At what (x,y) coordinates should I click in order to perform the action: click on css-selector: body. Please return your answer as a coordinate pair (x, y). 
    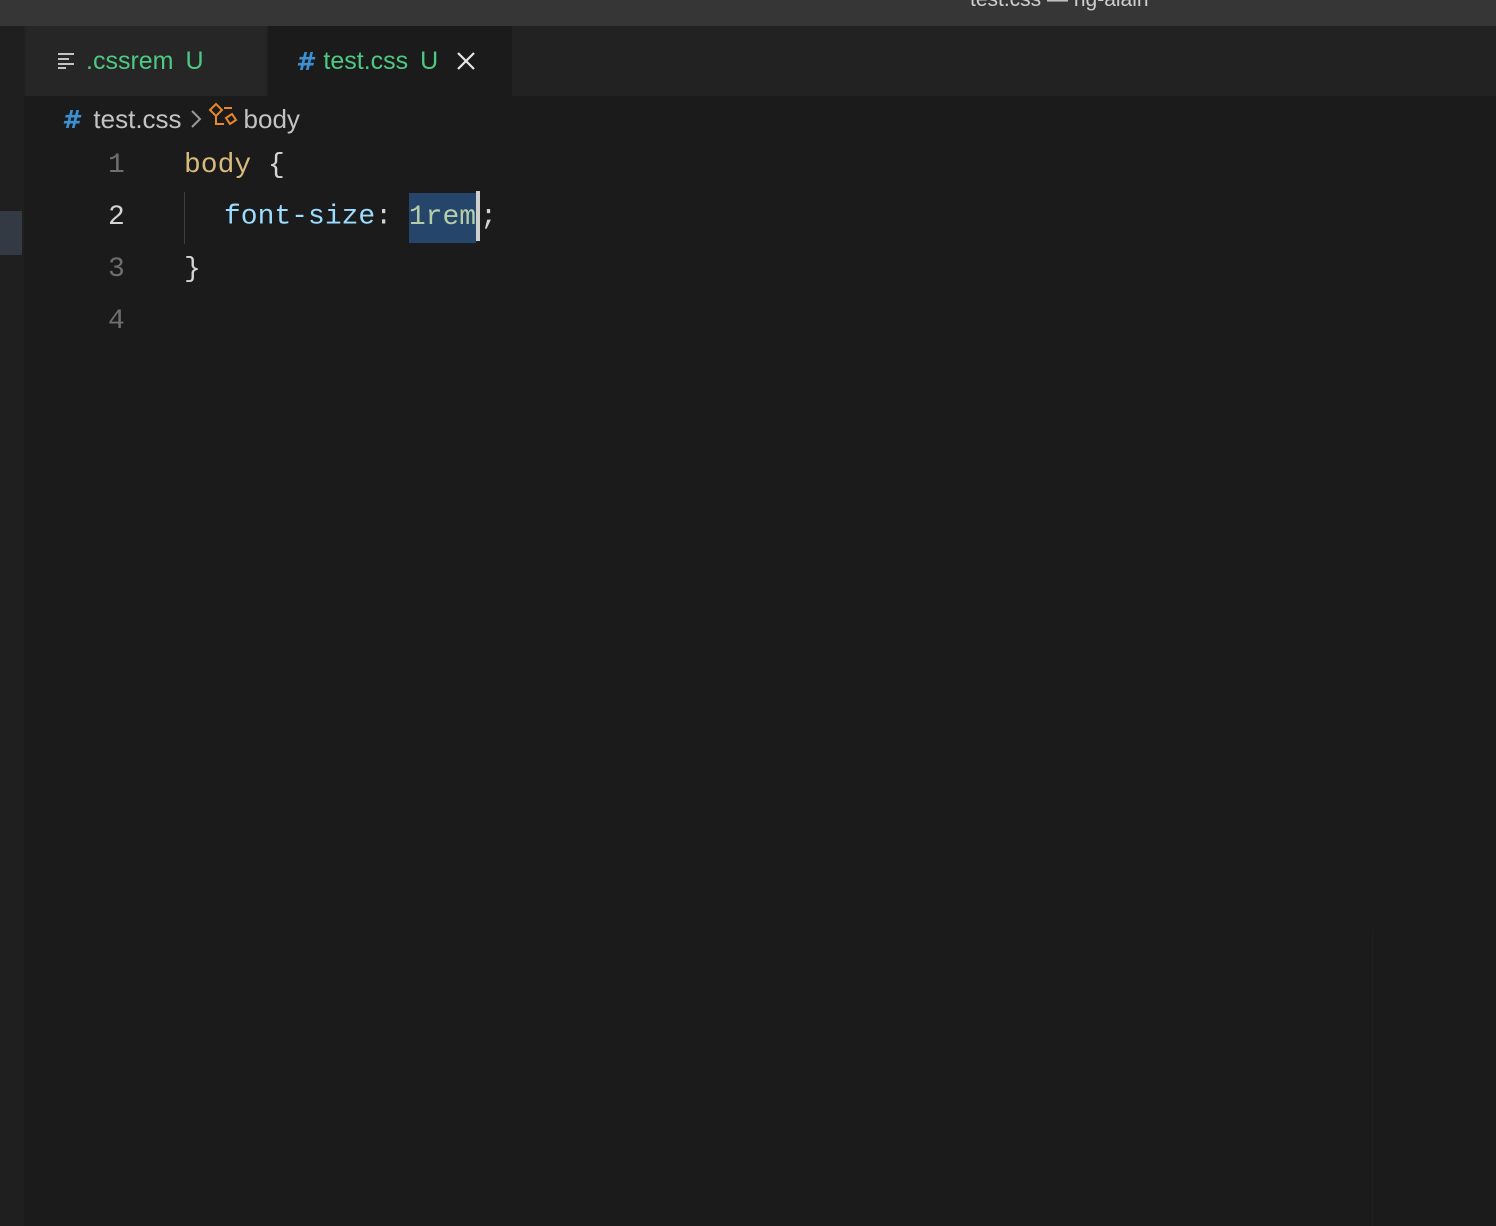
    Looking at the image, I should click on (218, 165).